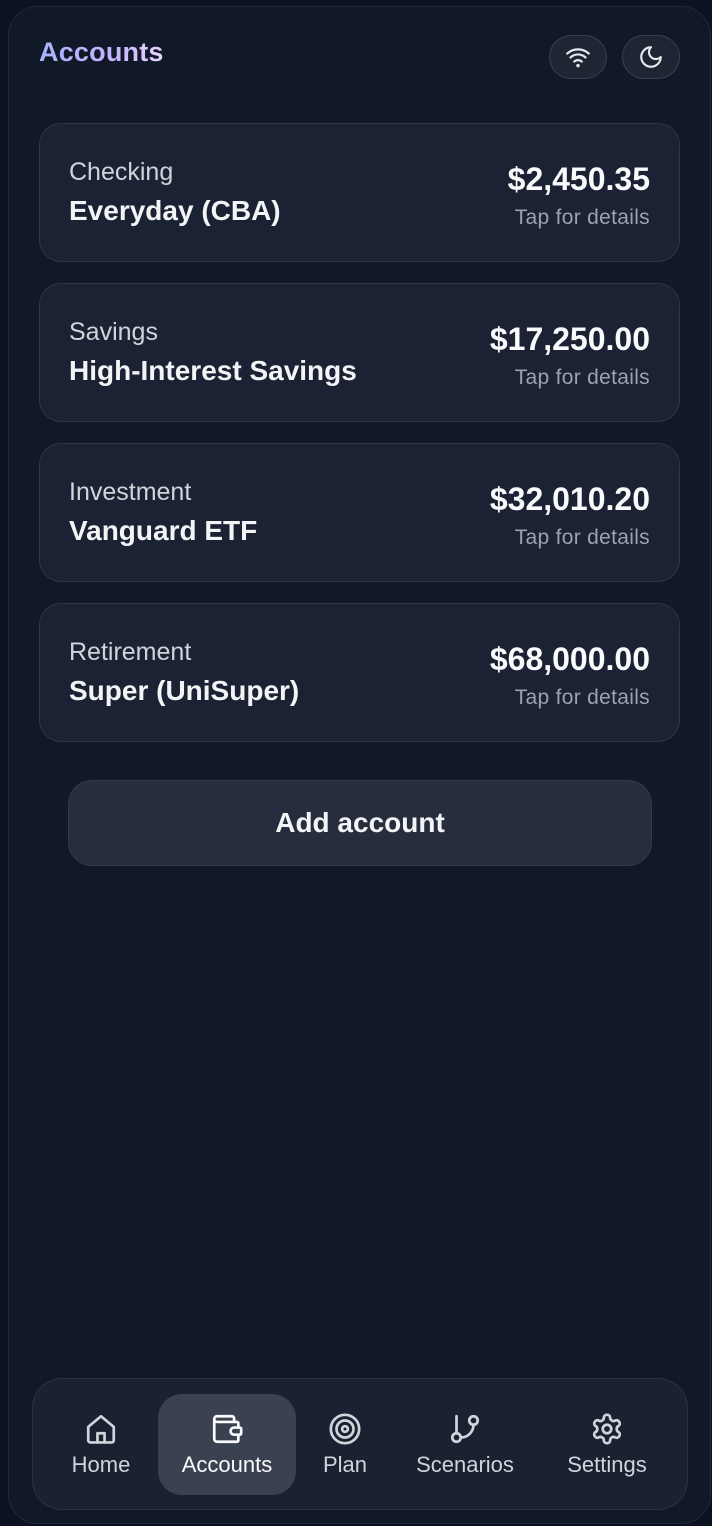 Image resolution: width=712 pixels, height=1526 pixels. What do you see at coordinates (465, 1464) in the screenshot?
I see `tab-label: Scenarios` at bounding box center [465, 1464].